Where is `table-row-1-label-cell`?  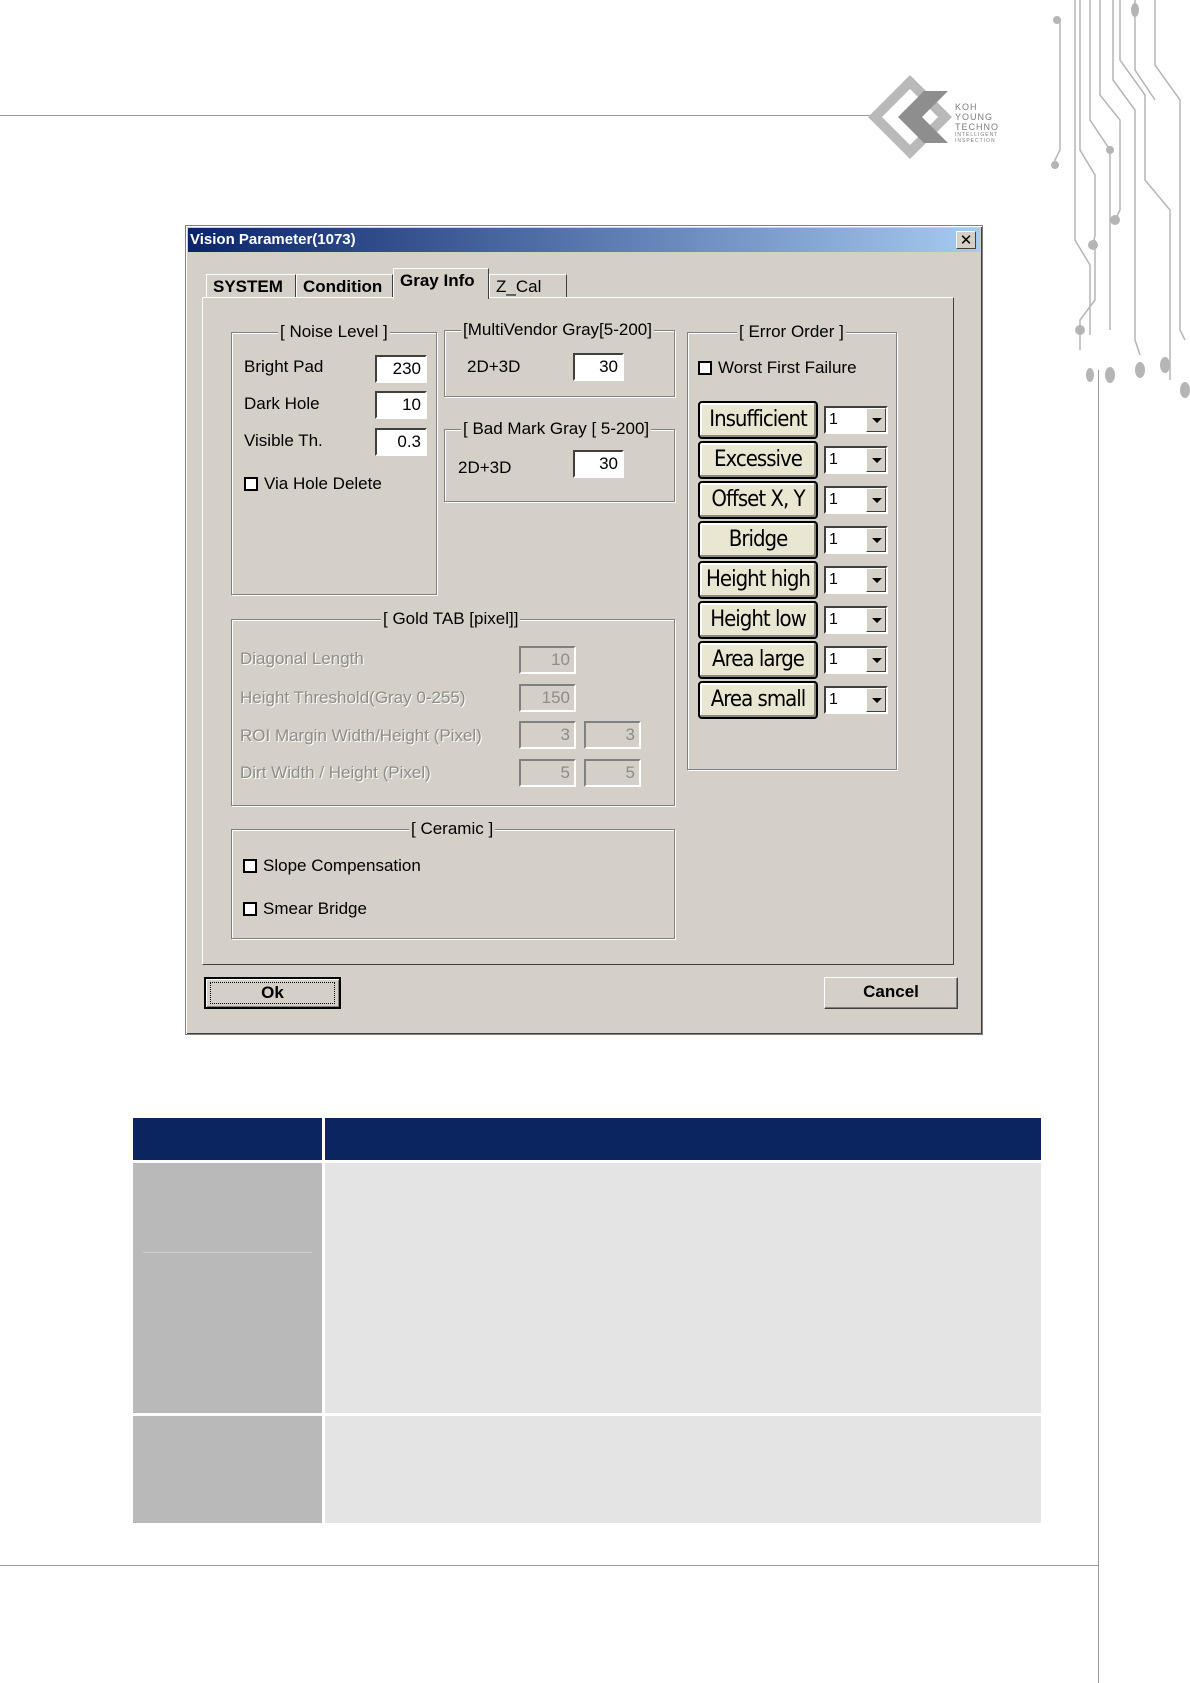 table-row-1-label-cell is located at coordinates (227, 1288).